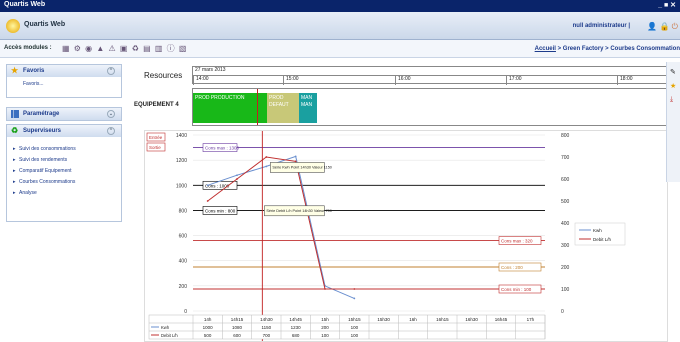 The width and height of the screenshot is (680, 342). What do you see at coordinates (675, 72) in the screenshot?
I see `edit-icon: ✎` at bounding box center [675, 72].